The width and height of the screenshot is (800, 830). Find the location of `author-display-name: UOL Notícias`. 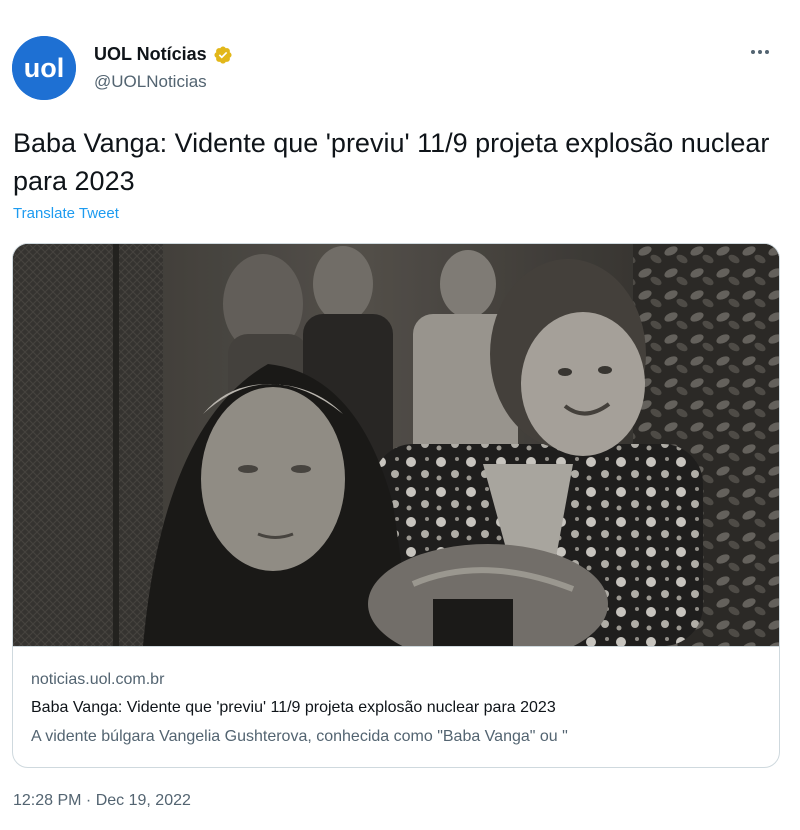

author-display-name: UOL Notícias is located at coordinates (150, 54).